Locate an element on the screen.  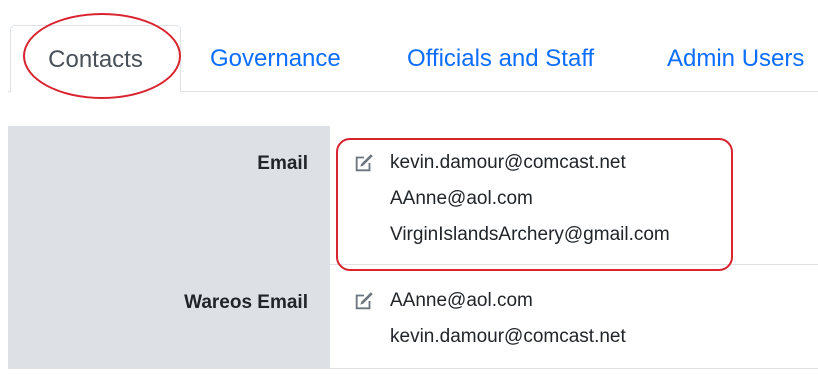
tab-contacts: Contacts is located at coordinates (95, 59).